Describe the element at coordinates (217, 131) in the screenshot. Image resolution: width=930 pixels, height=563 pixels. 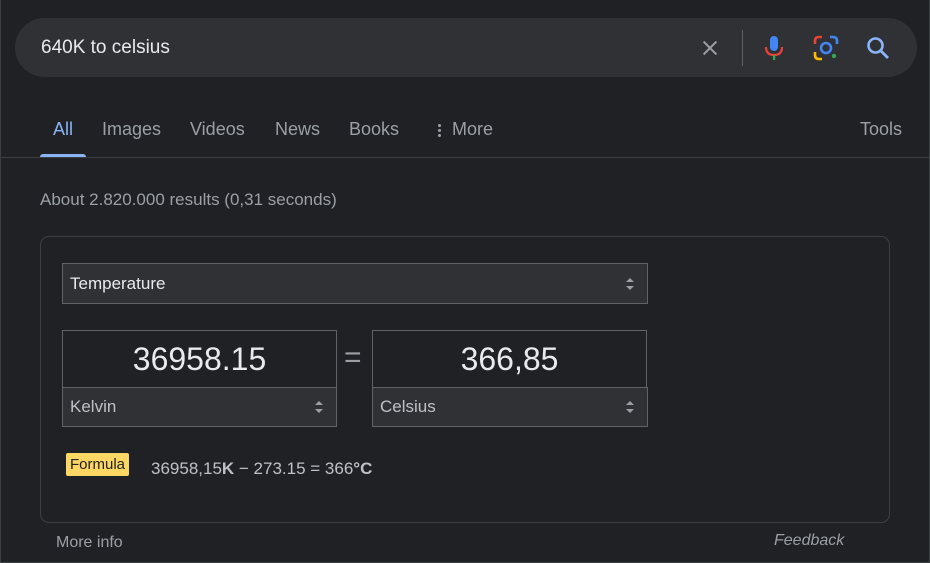
I see `tab-videos: Videos` at that location.